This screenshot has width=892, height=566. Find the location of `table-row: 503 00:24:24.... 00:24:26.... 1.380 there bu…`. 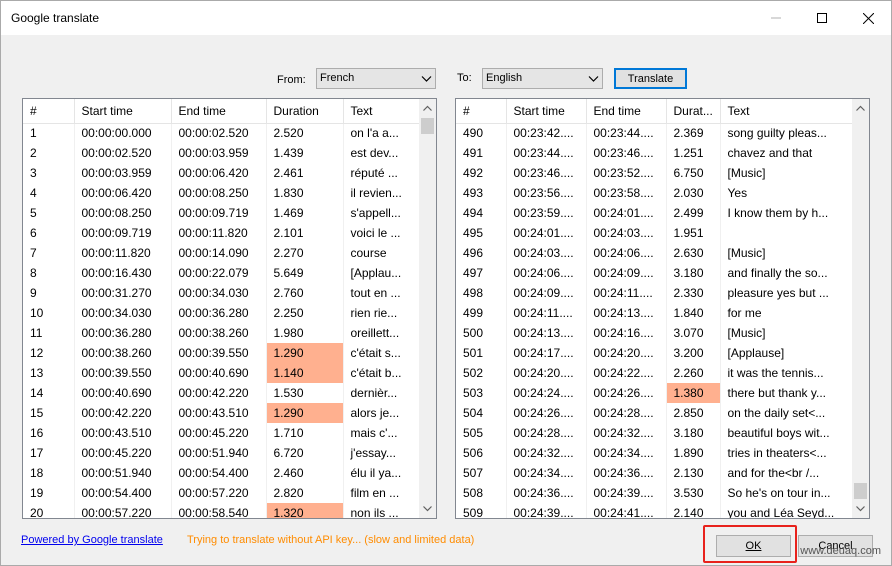

table-row: 503 00:24:24.... 00:24:26.... 1.380 there bu… is located at coordinates (655, 393).